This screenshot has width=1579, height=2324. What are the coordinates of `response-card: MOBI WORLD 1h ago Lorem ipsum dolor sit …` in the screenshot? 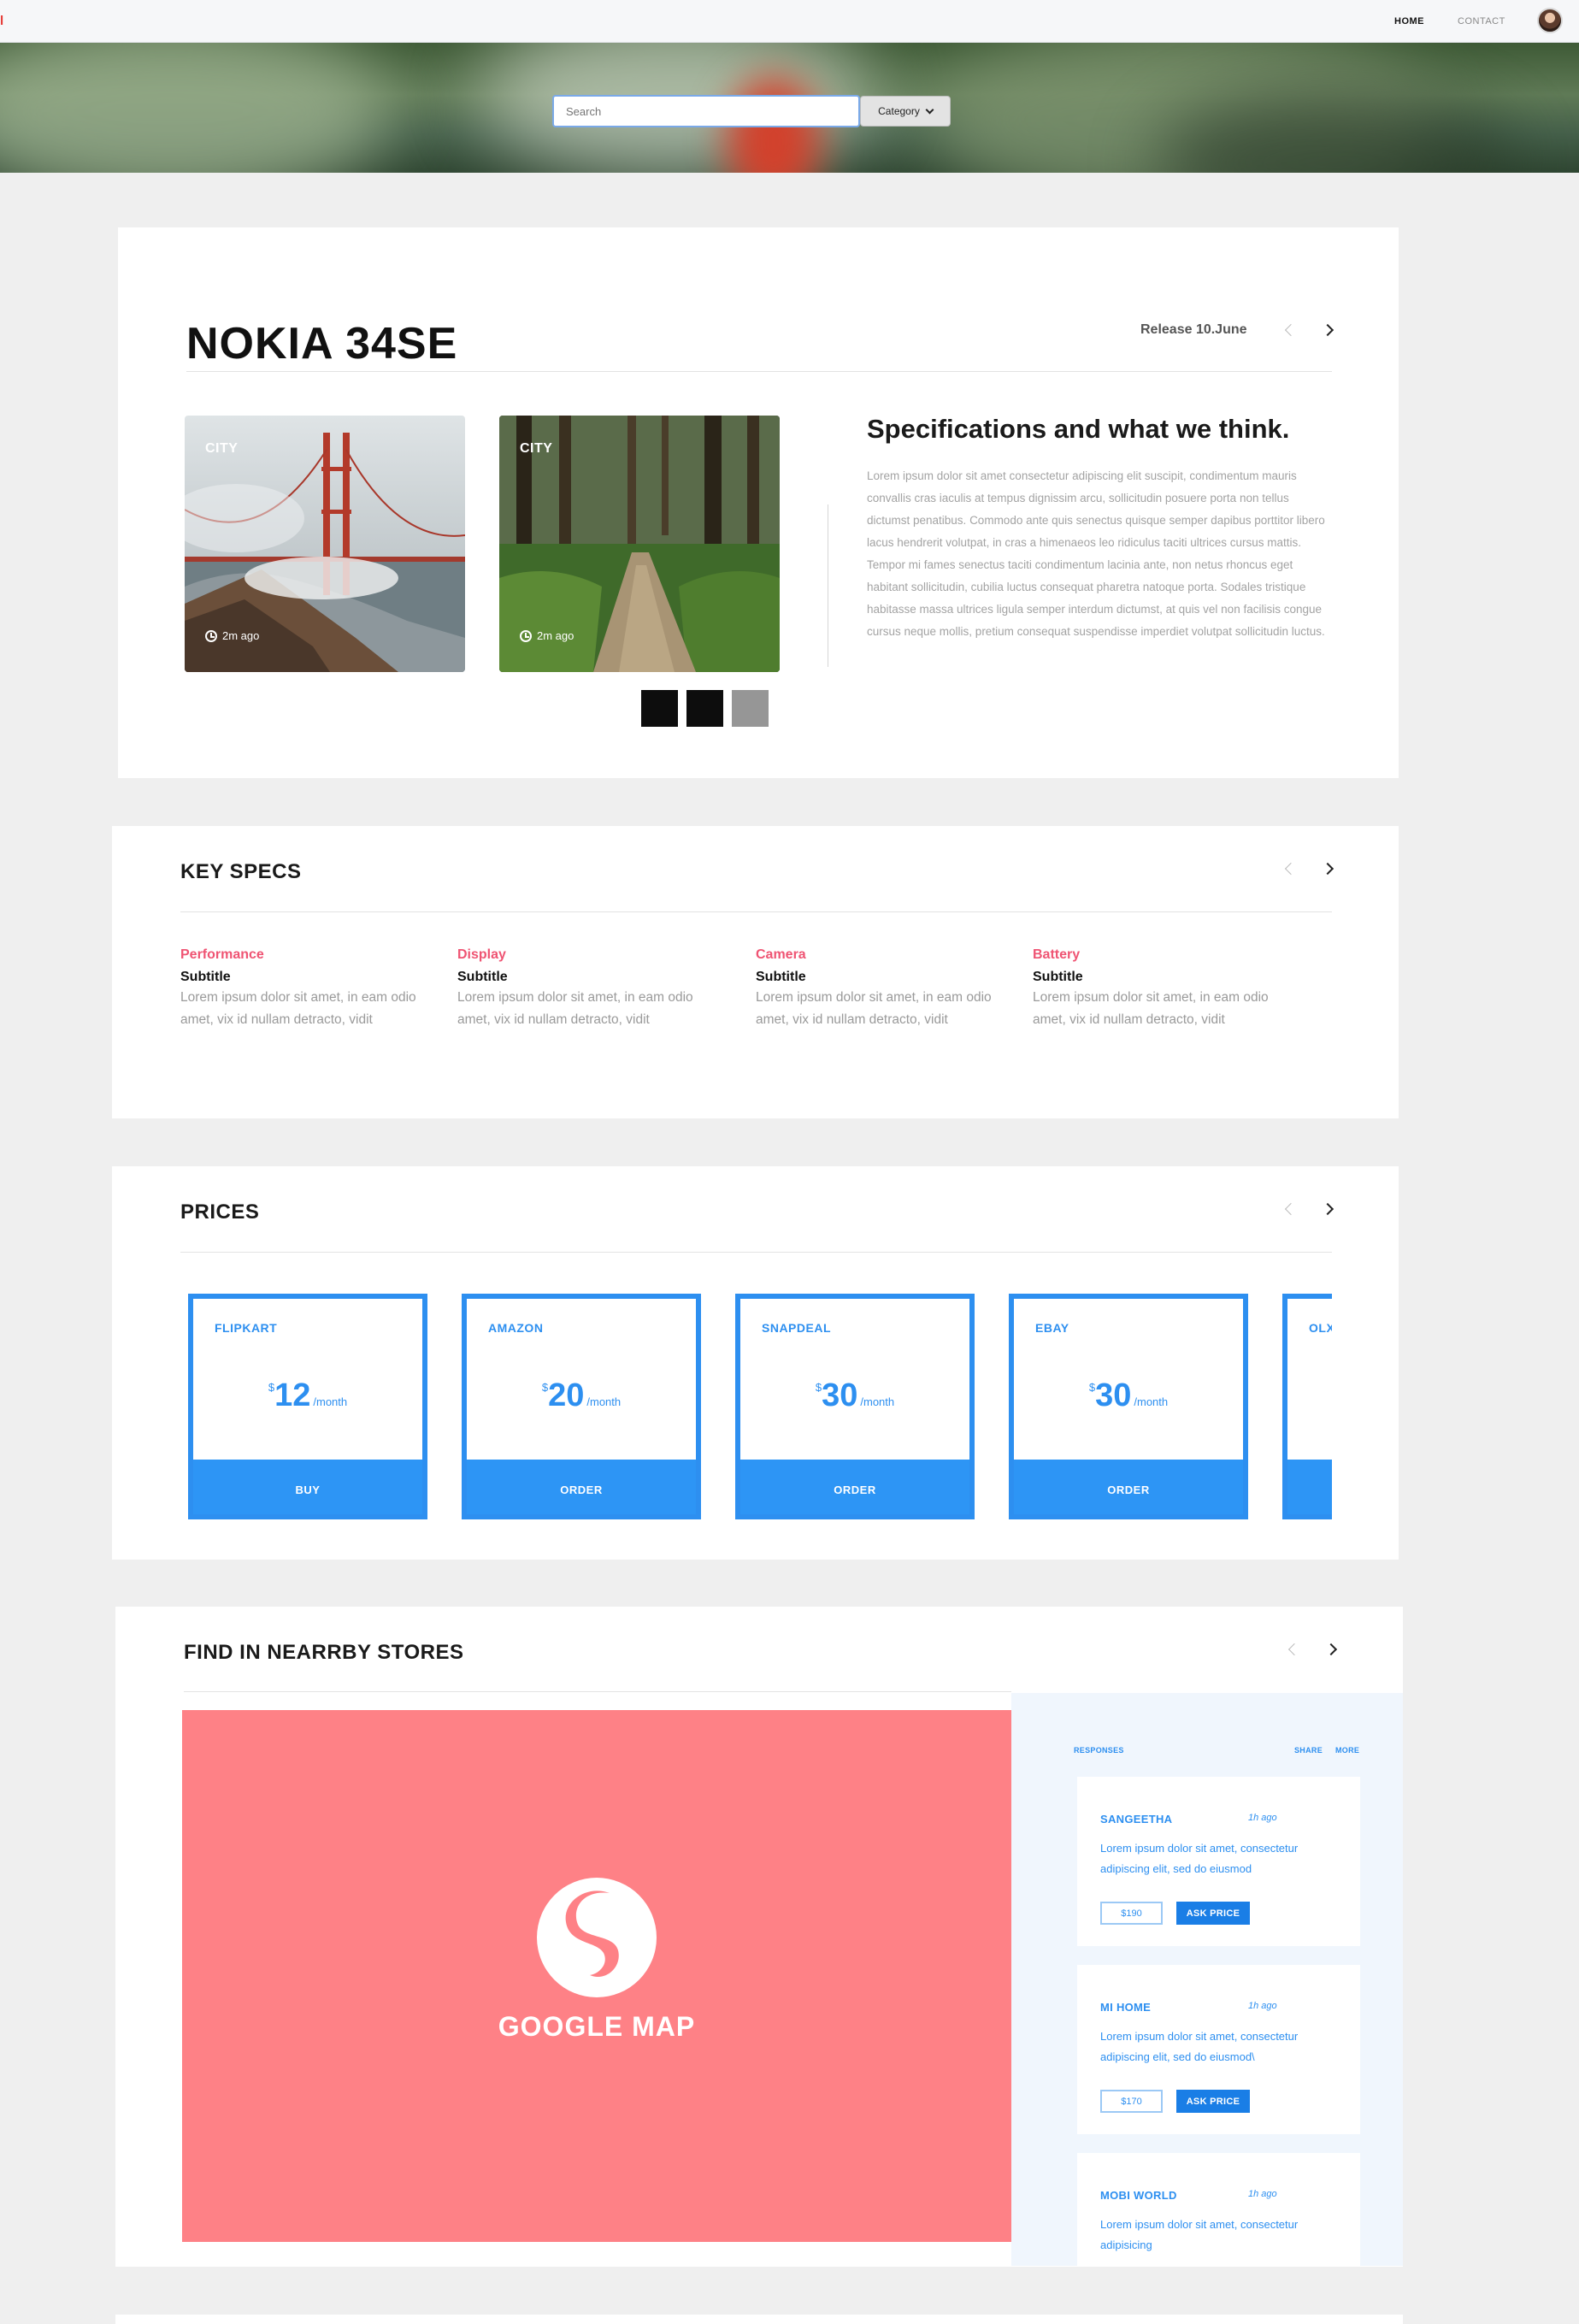 It's located at (1219, 2209).